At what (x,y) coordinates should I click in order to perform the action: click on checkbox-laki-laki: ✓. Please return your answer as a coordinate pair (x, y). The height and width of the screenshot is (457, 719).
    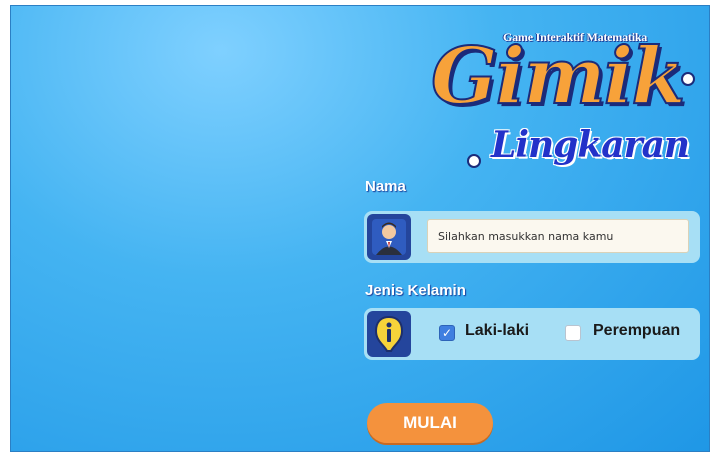
    Looking at the image, I should click on (447, 333).